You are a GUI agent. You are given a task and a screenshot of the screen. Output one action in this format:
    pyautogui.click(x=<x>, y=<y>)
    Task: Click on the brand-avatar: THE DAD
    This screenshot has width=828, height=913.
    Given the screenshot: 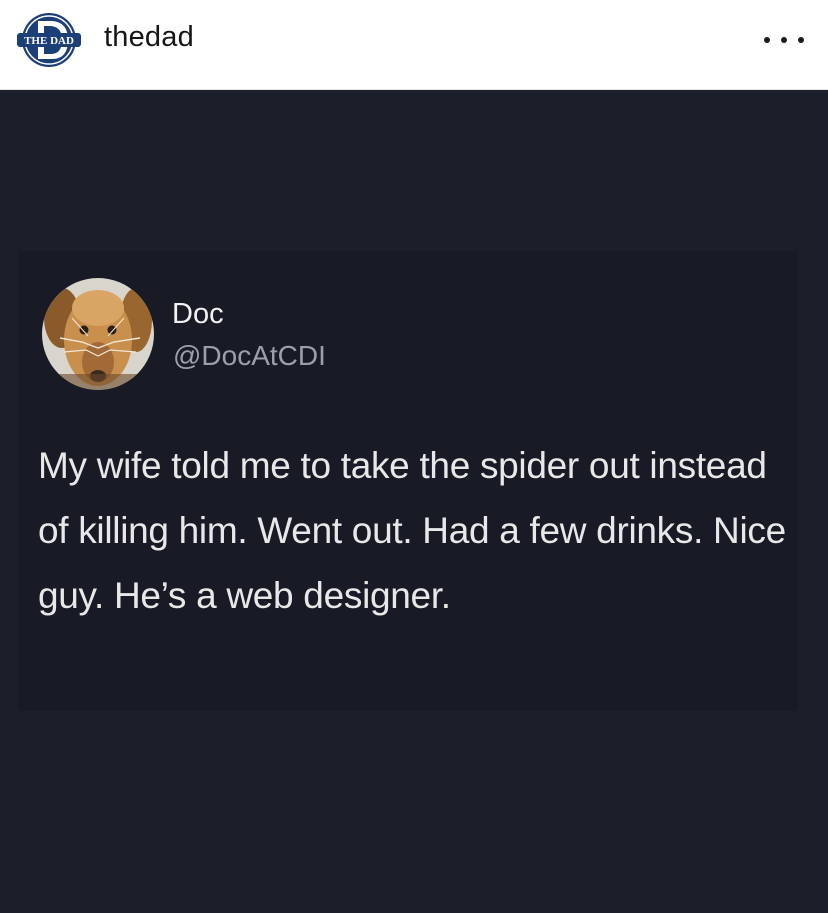 What is the action you would take?
    pyautogui.click(x=49, y=40)
    